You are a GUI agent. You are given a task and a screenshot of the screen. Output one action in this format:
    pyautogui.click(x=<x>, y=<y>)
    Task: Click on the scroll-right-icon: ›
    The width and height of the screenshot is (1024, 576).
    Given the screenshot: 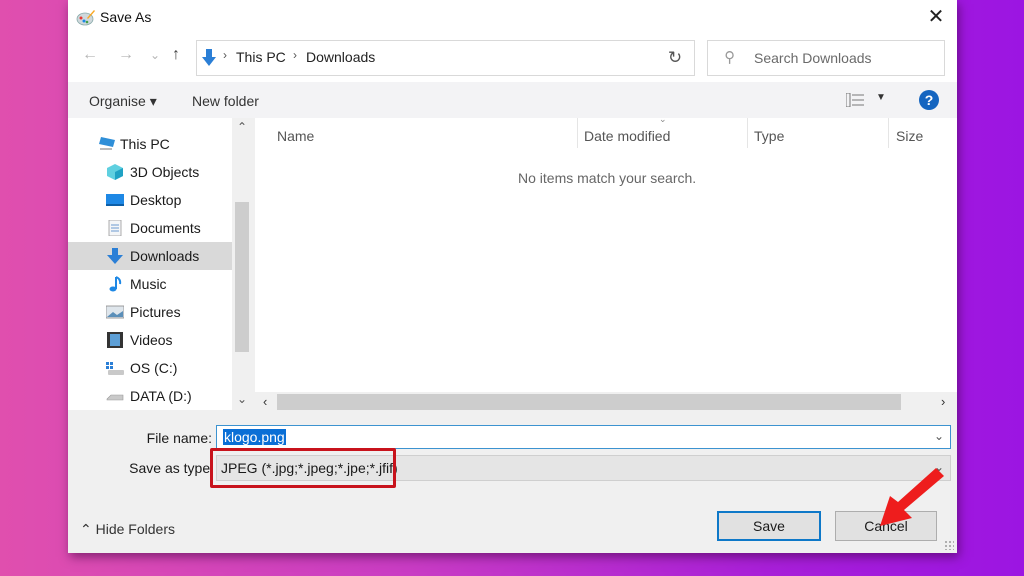 What is the action you would take?
    pyautogui.click(x=943, y=401)
    